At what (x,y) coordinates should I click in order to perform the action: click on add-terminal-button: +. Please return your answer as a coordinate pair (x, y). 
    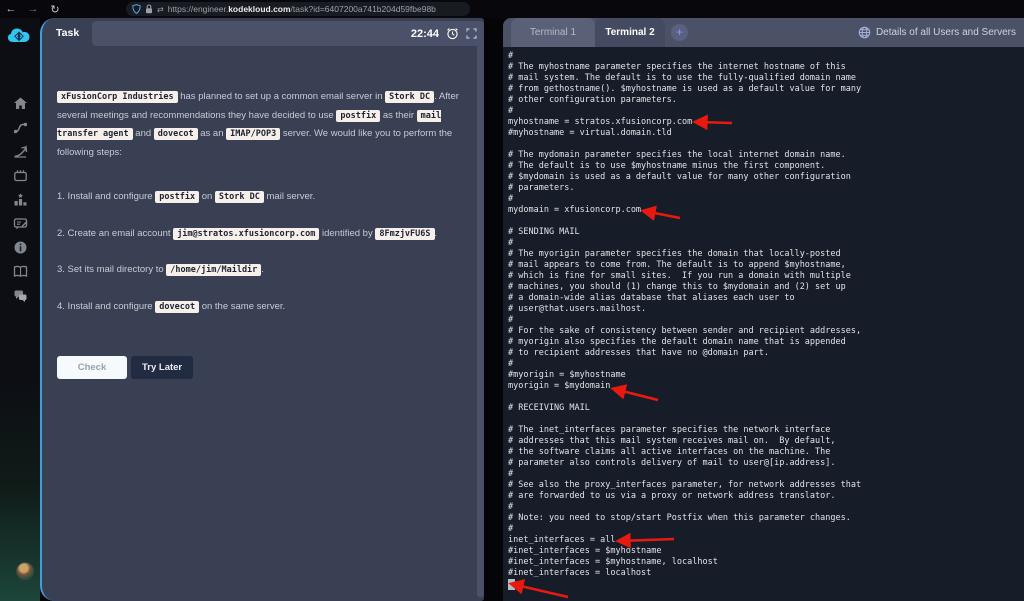
    Looking at the image, I should click on (679, 32).